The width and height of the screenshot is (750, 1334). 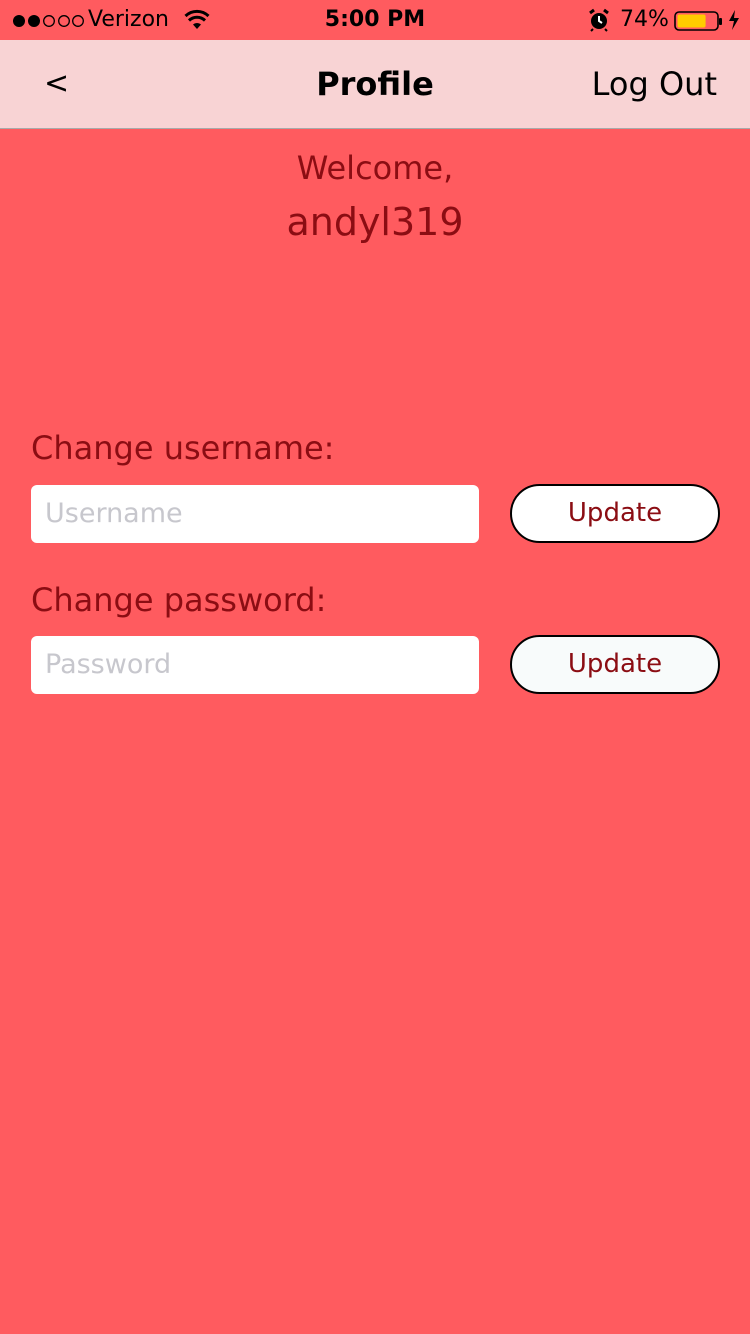 What do you see at coordinates (615, 513) in the screenshot?
I see `update-username-button: Update` at bounding box center [615, 513].